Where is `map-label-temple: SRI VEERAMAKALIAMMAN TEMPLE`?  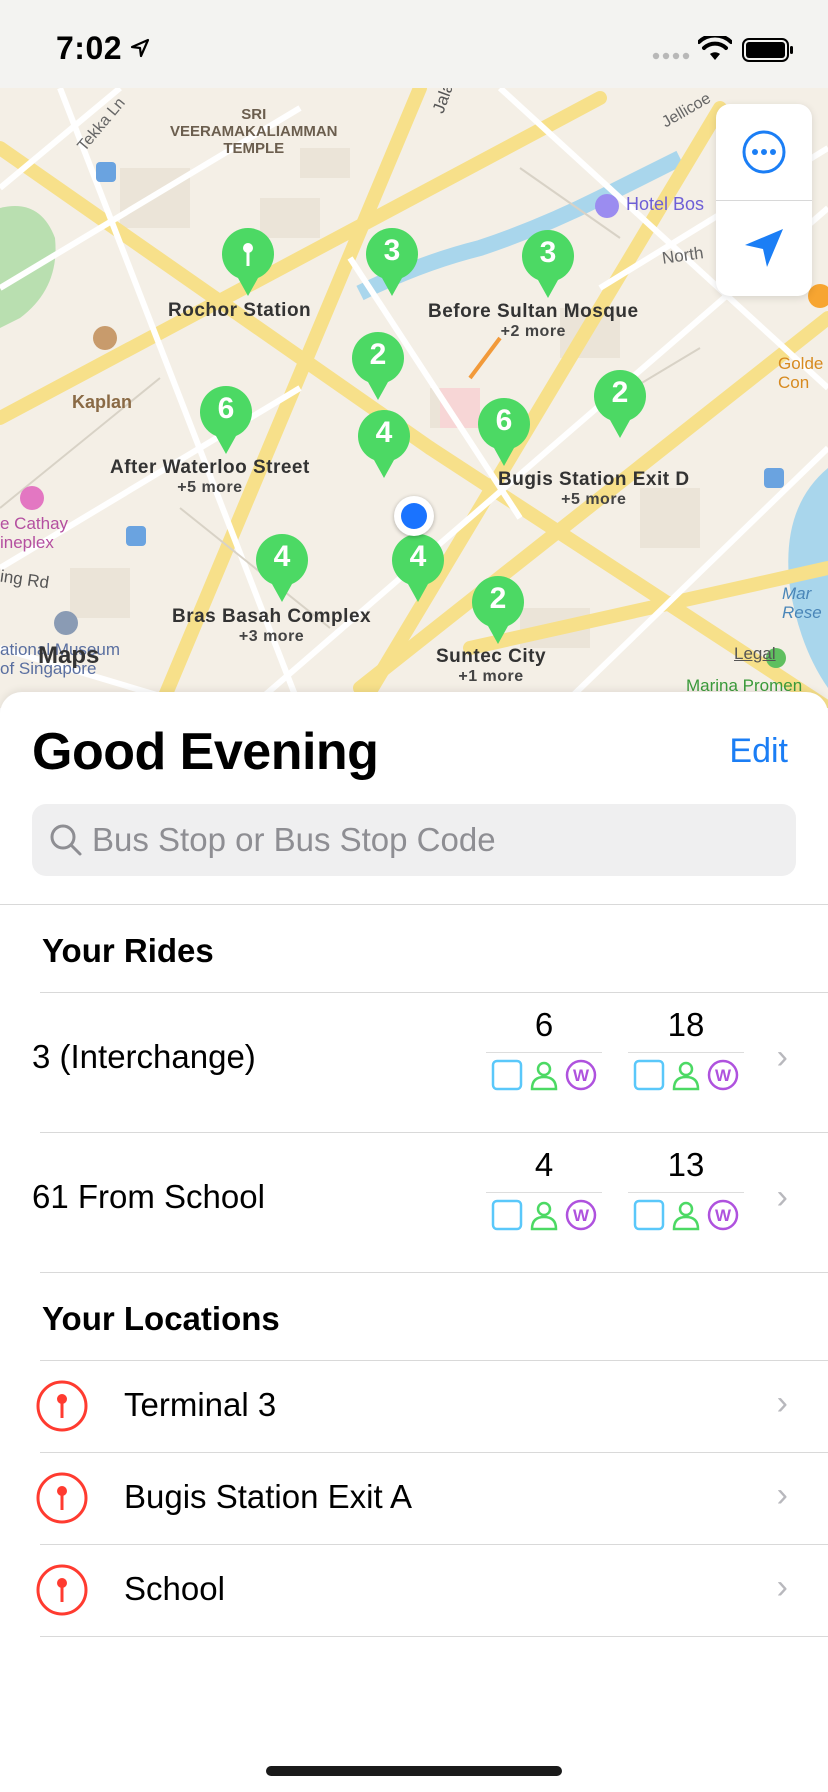
map-label-temple: SRI VEERAMAKALIAMMAN TEMPLE is located at coordinates (254, 131).